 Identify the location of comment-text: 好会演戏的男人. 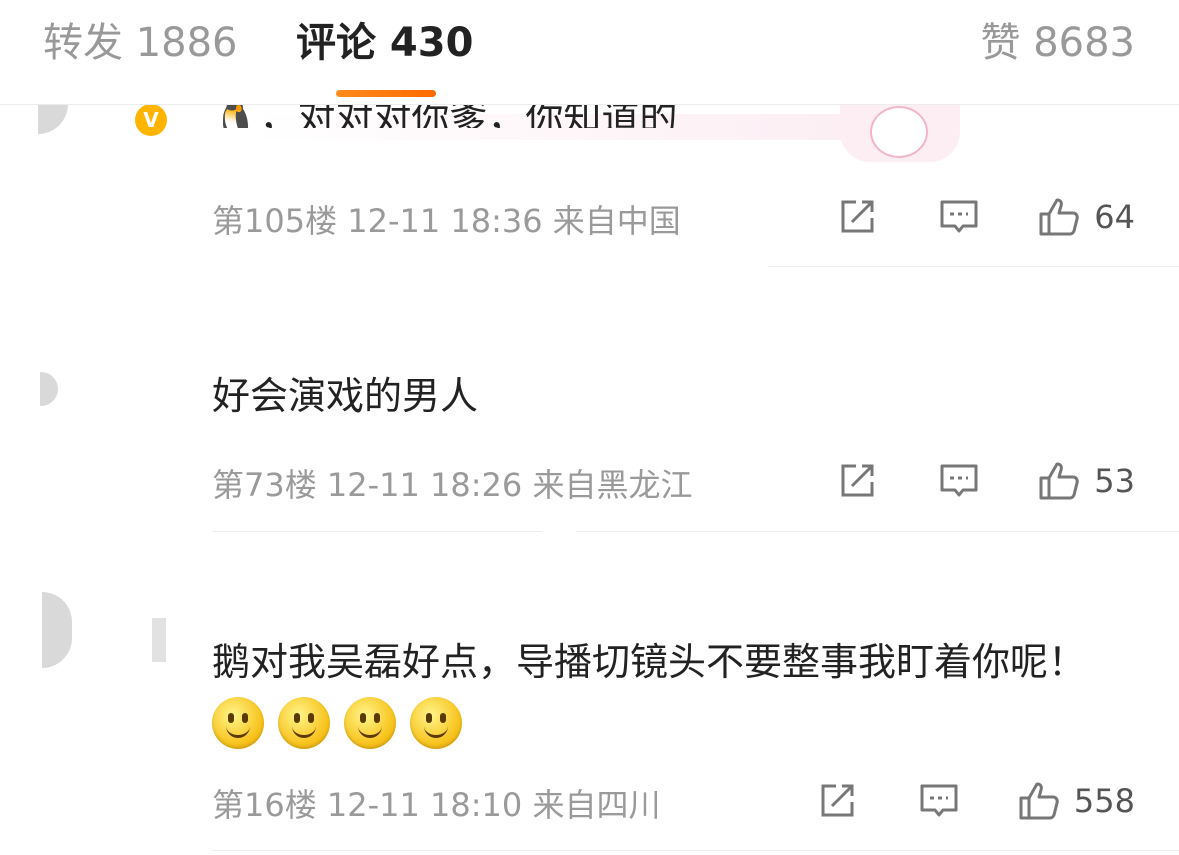
(345, 396).